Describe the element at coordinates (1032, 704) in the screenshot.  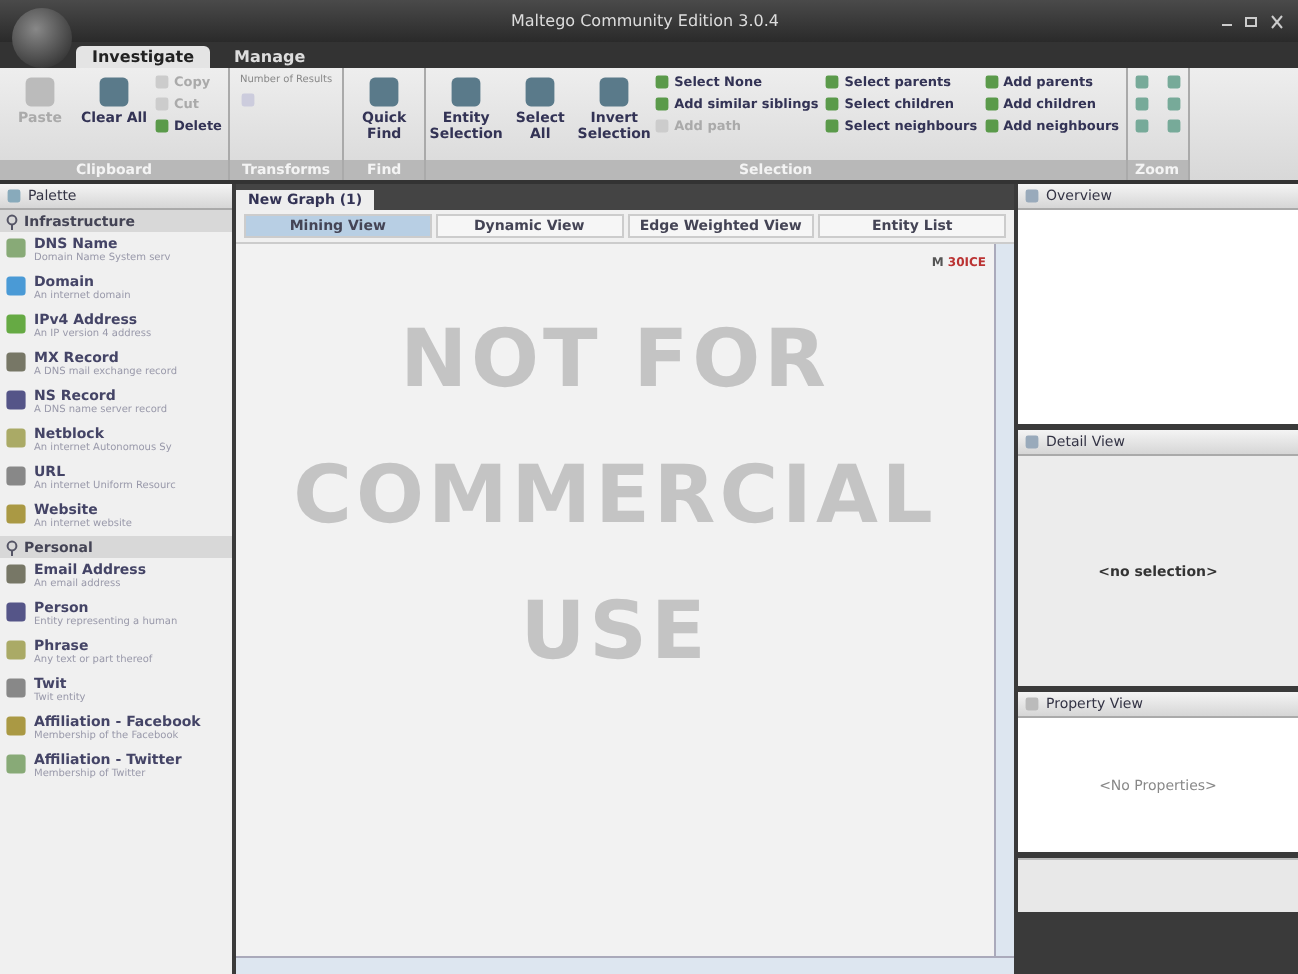
I see `property-icon` at that location.